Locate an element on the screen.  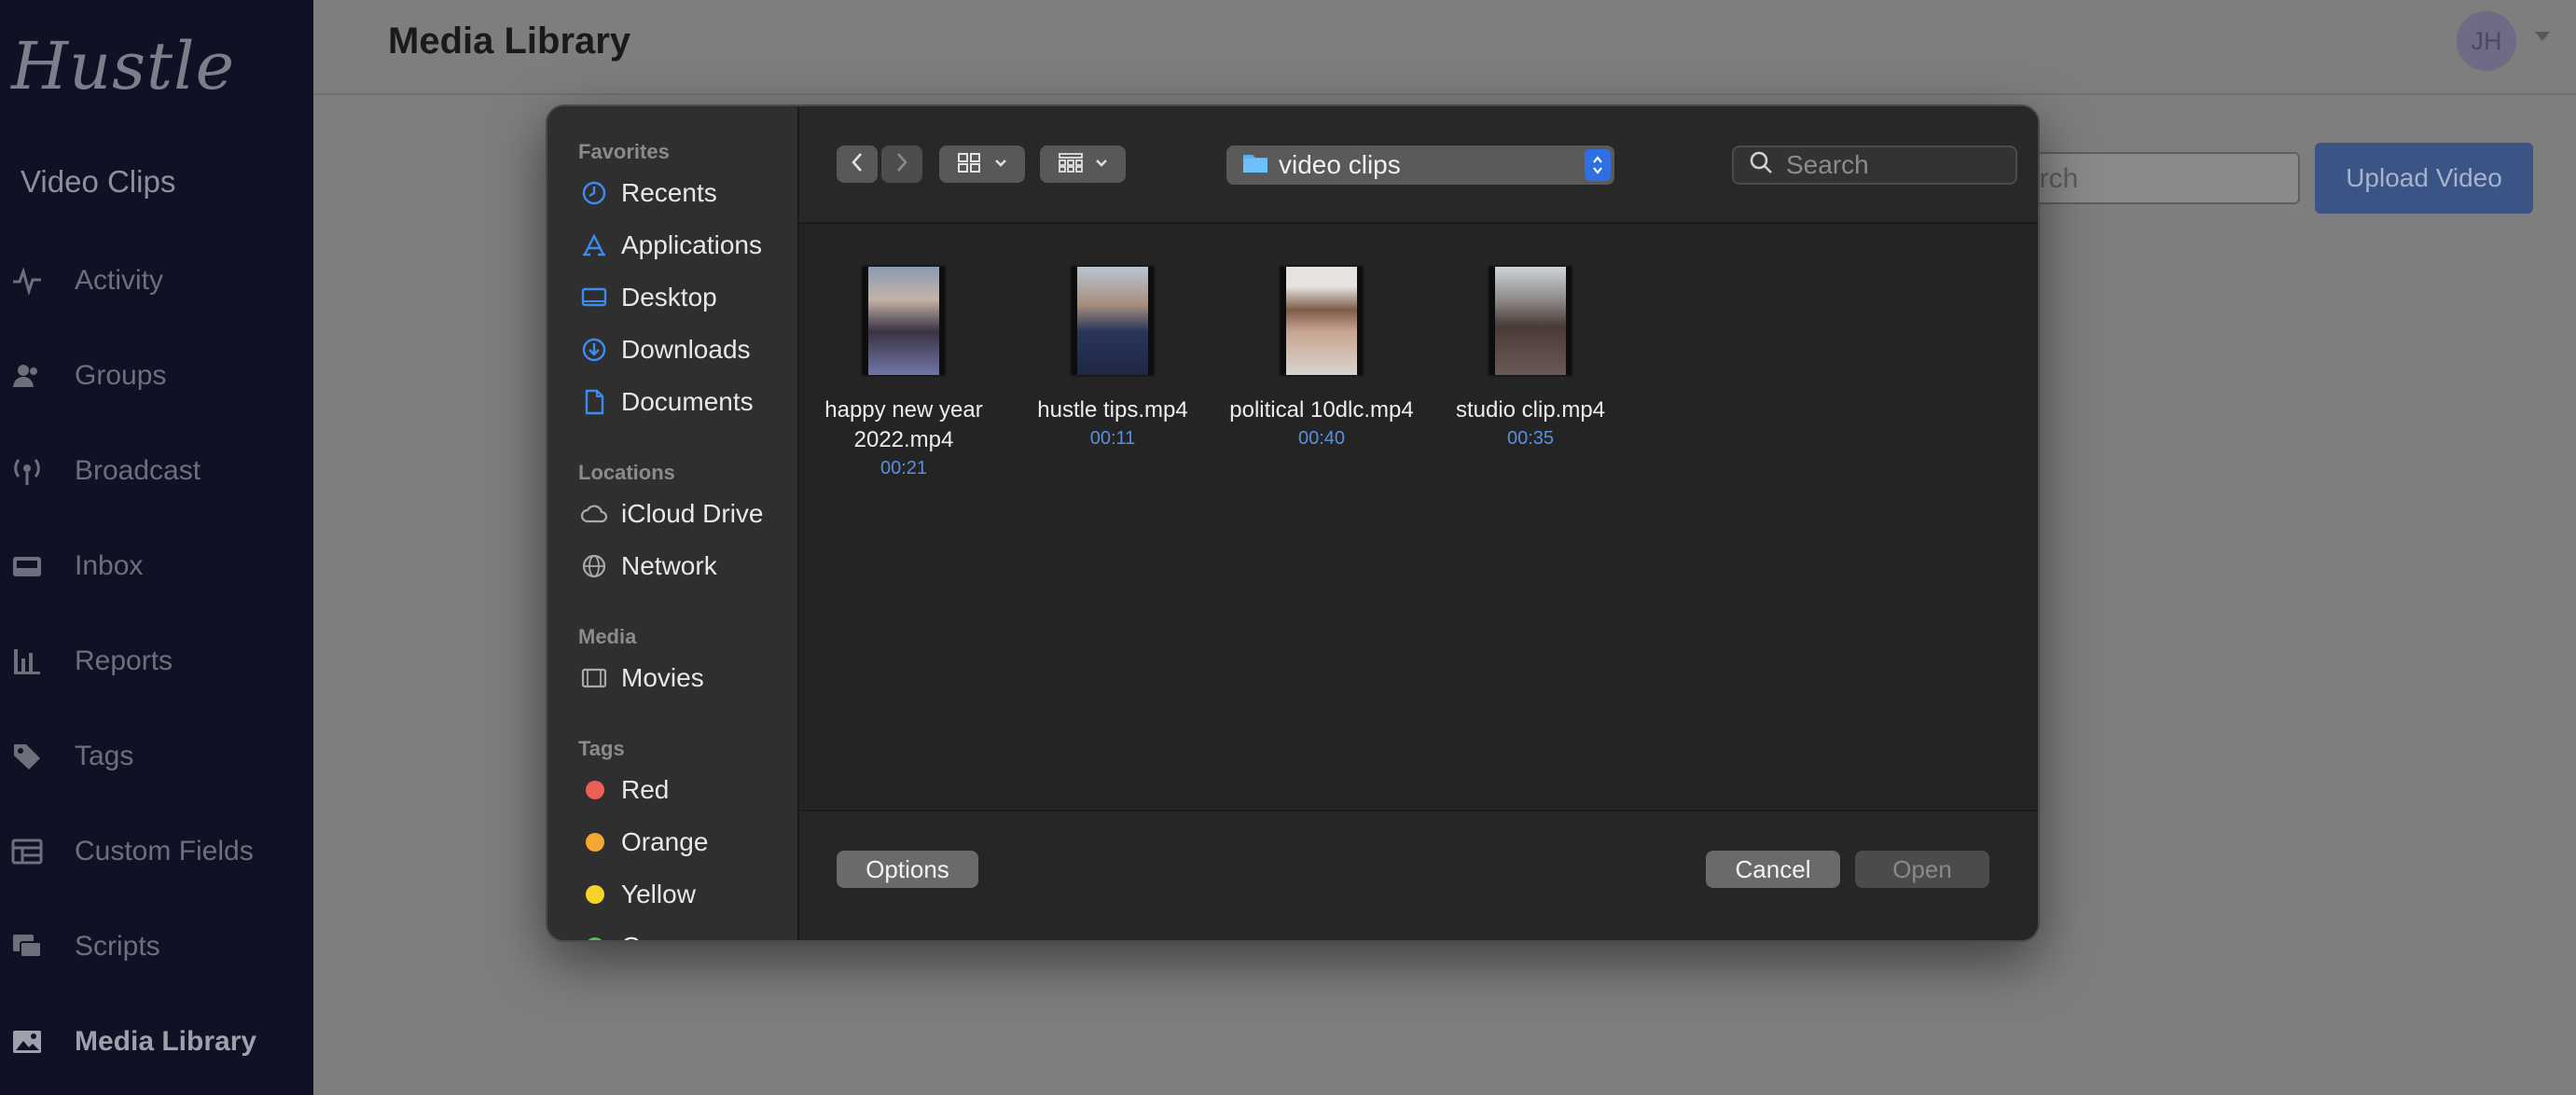
sidebar-item-reports: Reports is located at coordinates (156, 661).